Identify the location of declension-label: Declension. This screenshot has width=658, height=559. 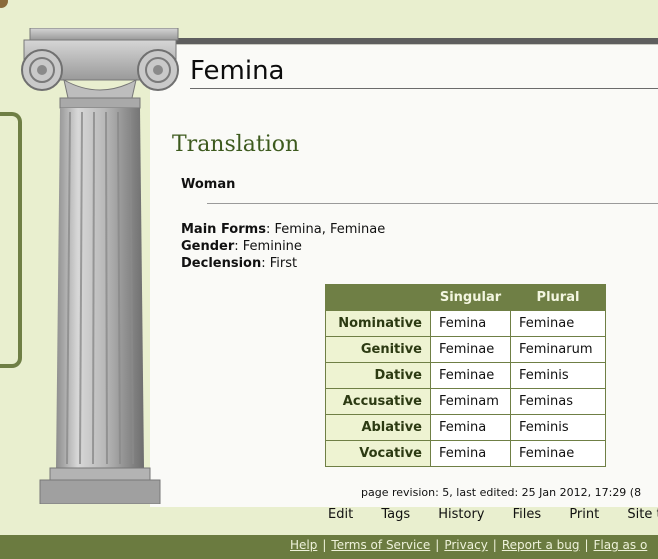
(221, 263).